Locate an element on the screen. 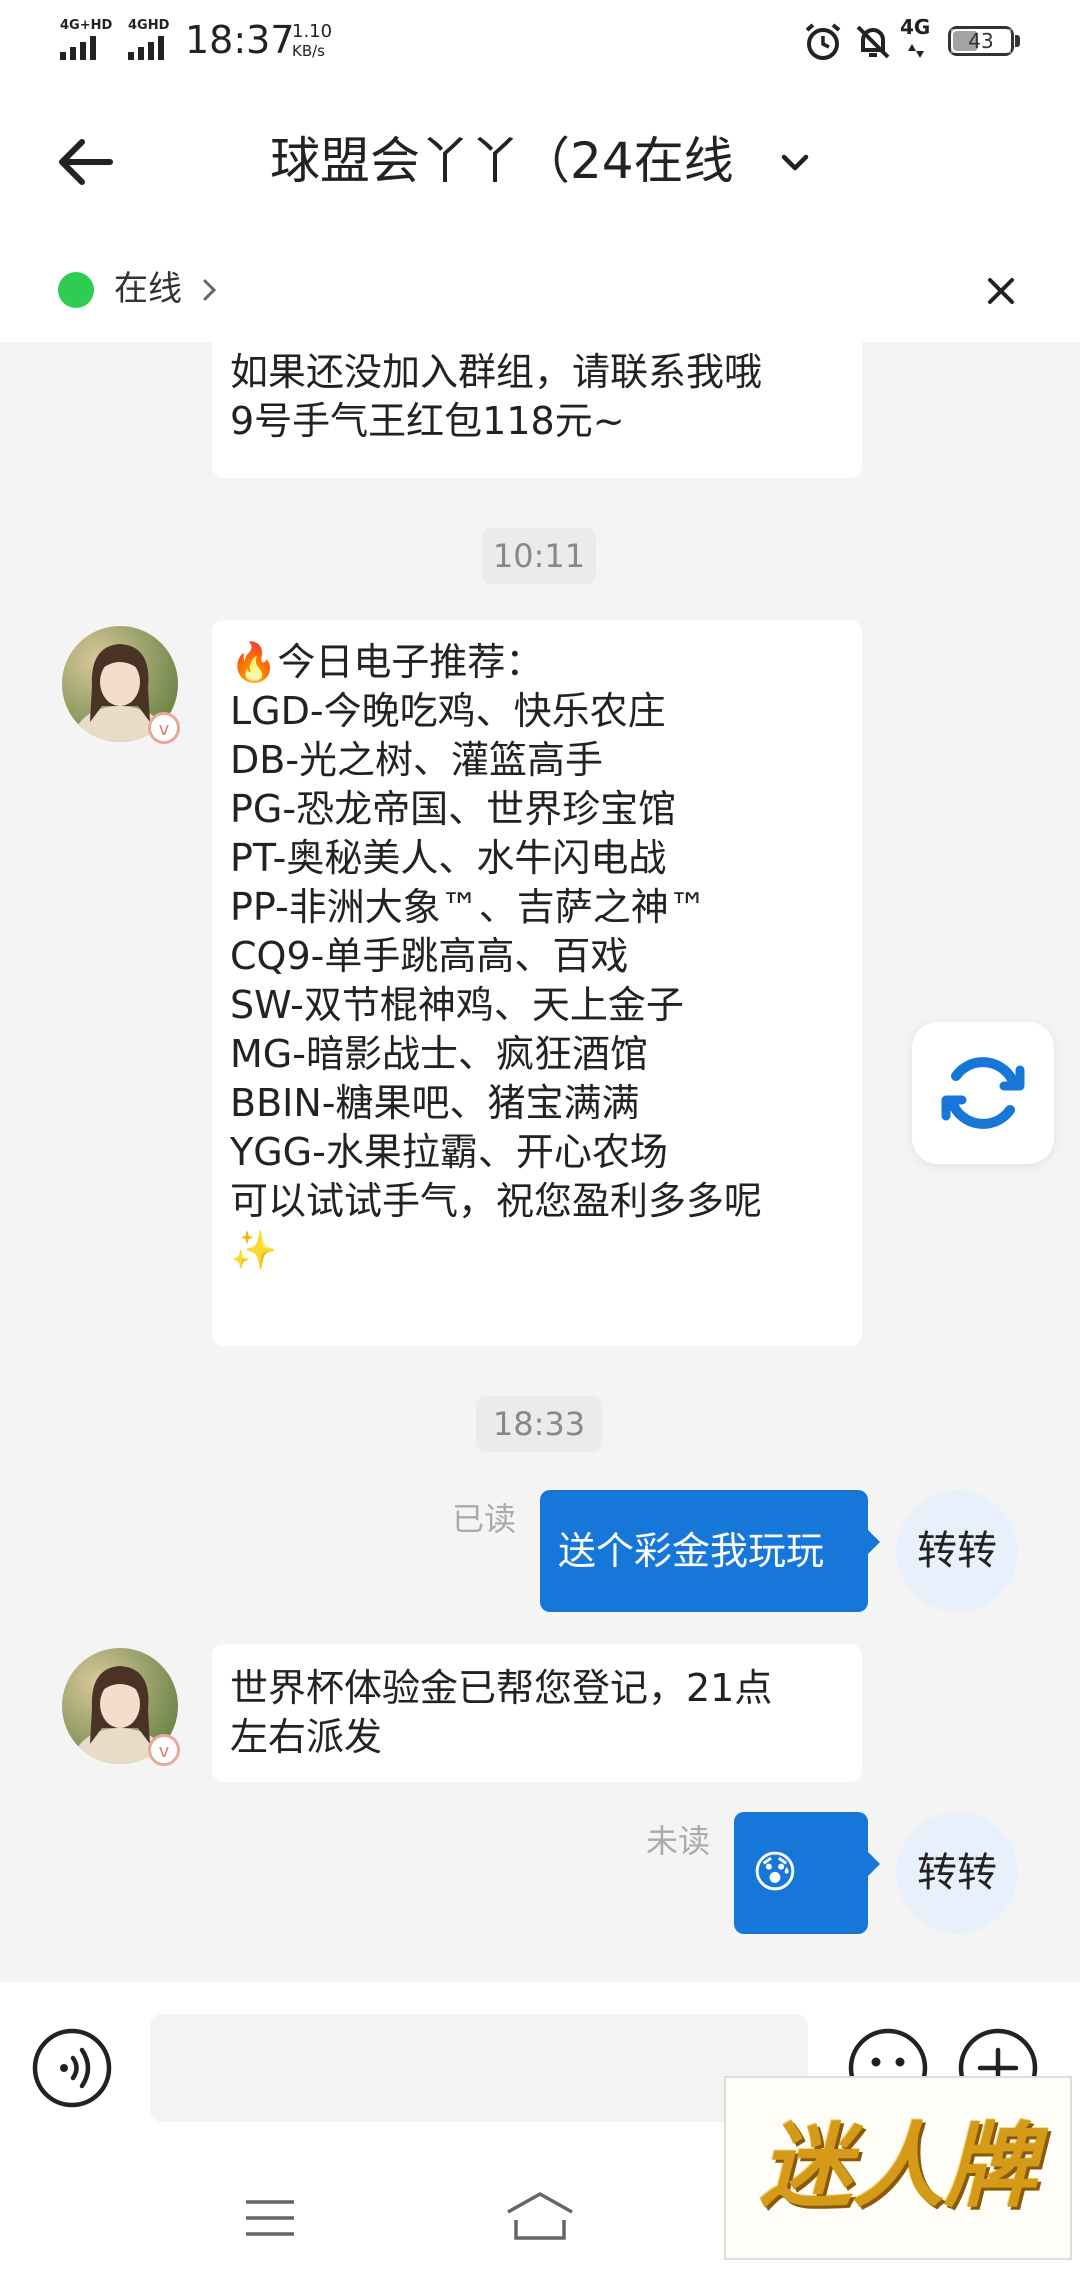 This screenshot has width=1080, height=2280. menu-icon is located at coordinates (270, 2218).